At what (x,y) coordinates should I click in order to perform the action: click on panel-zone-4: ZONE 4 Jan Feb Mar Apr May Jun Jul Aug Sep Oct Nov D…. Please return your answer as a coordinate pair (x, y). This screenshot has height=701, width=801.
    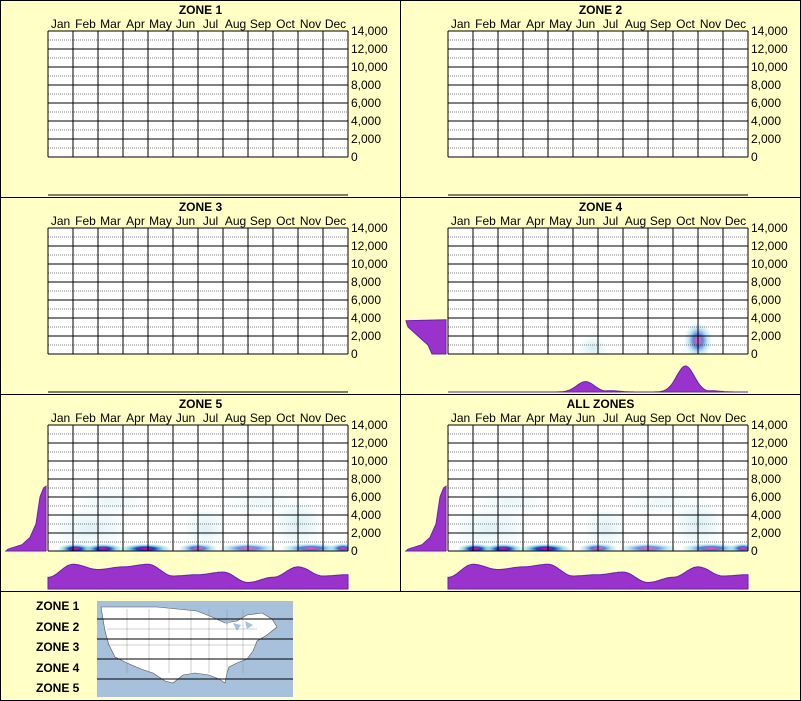
    Looking at the image, I should click on (600, 296).